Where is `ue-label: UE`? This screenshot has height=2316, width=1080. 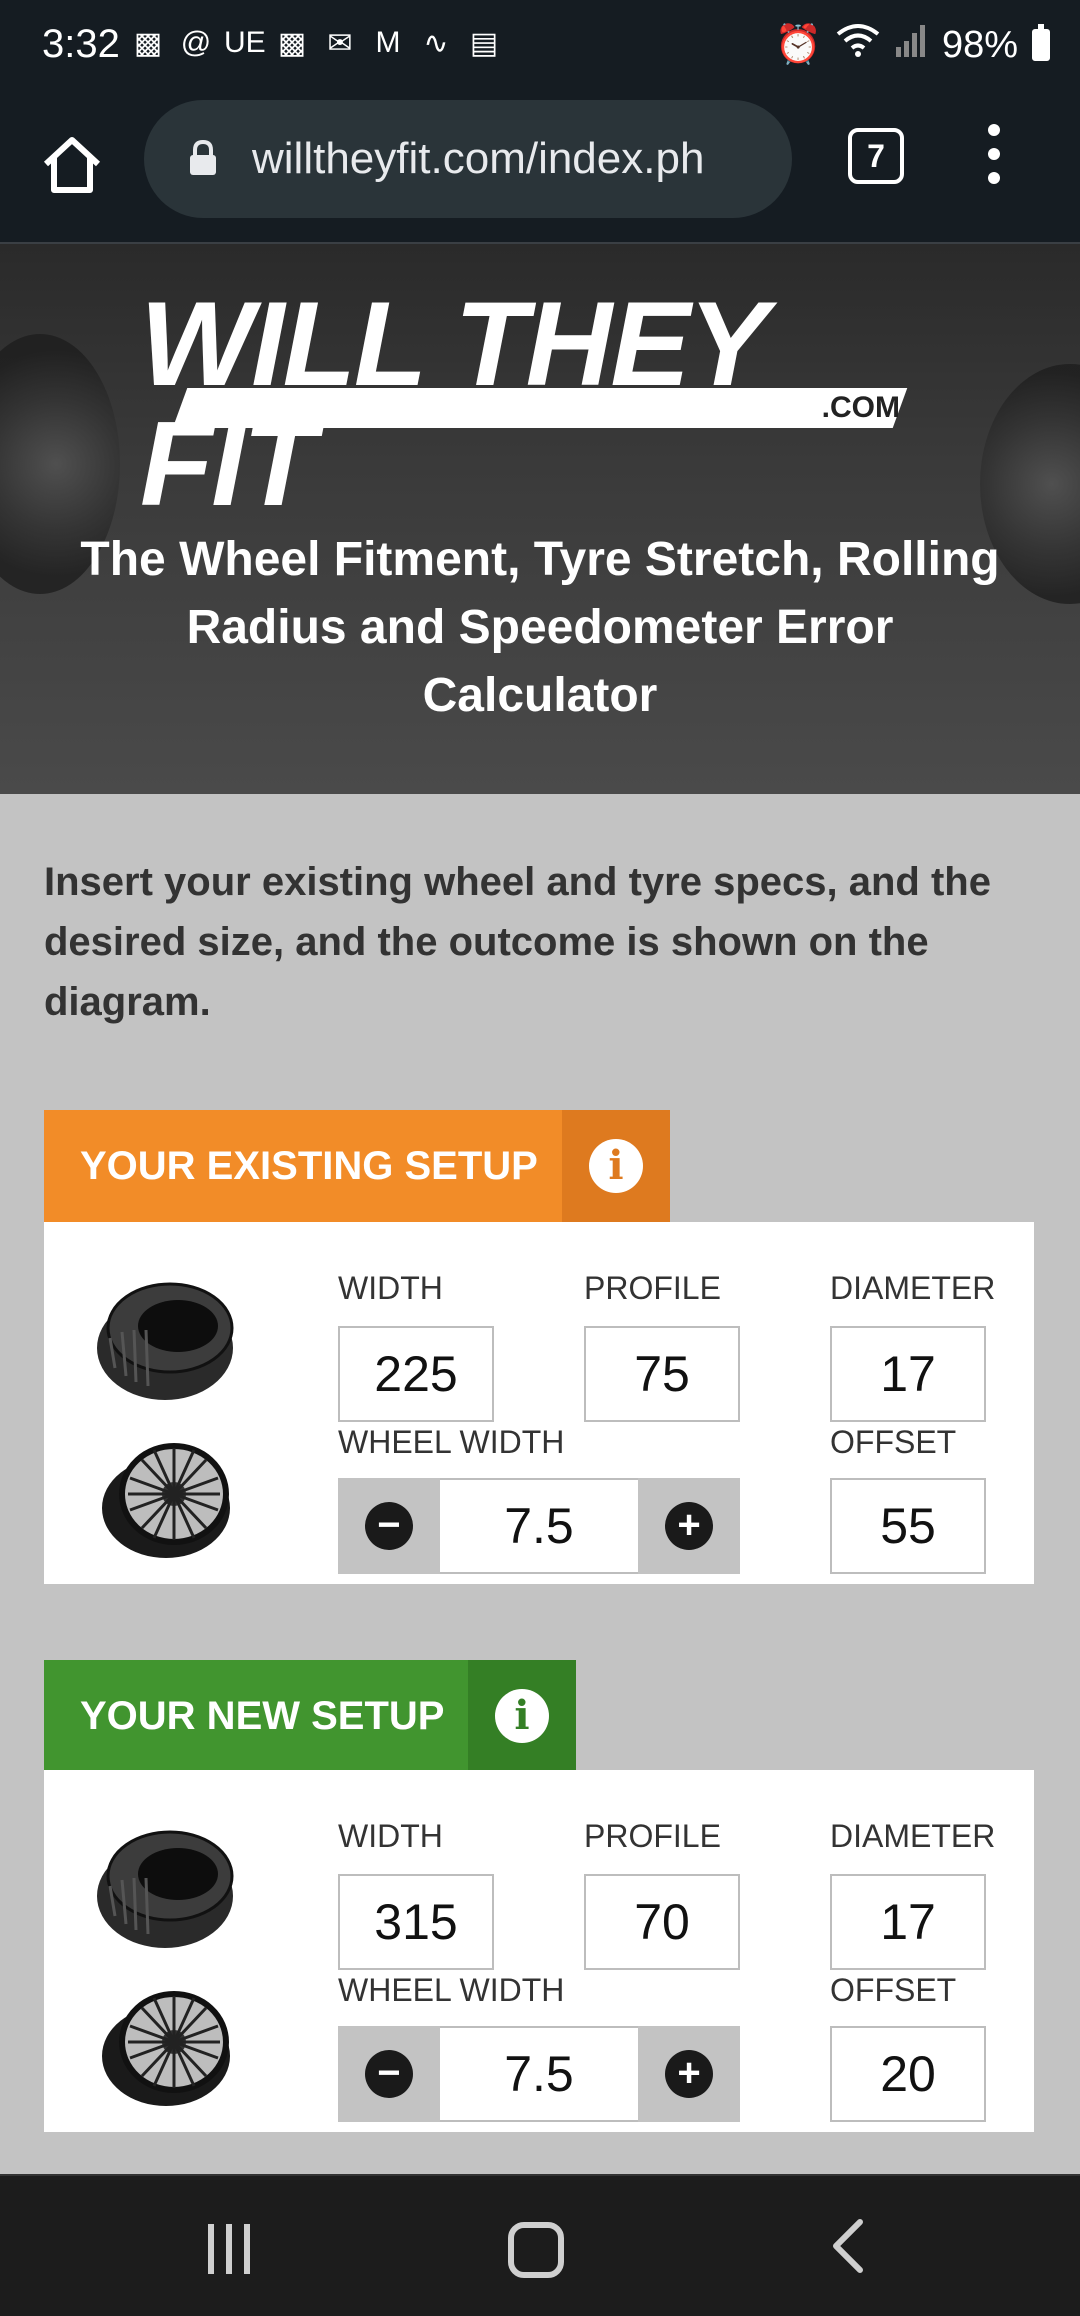 ue-label: UE is located at coordinates (245, 42).